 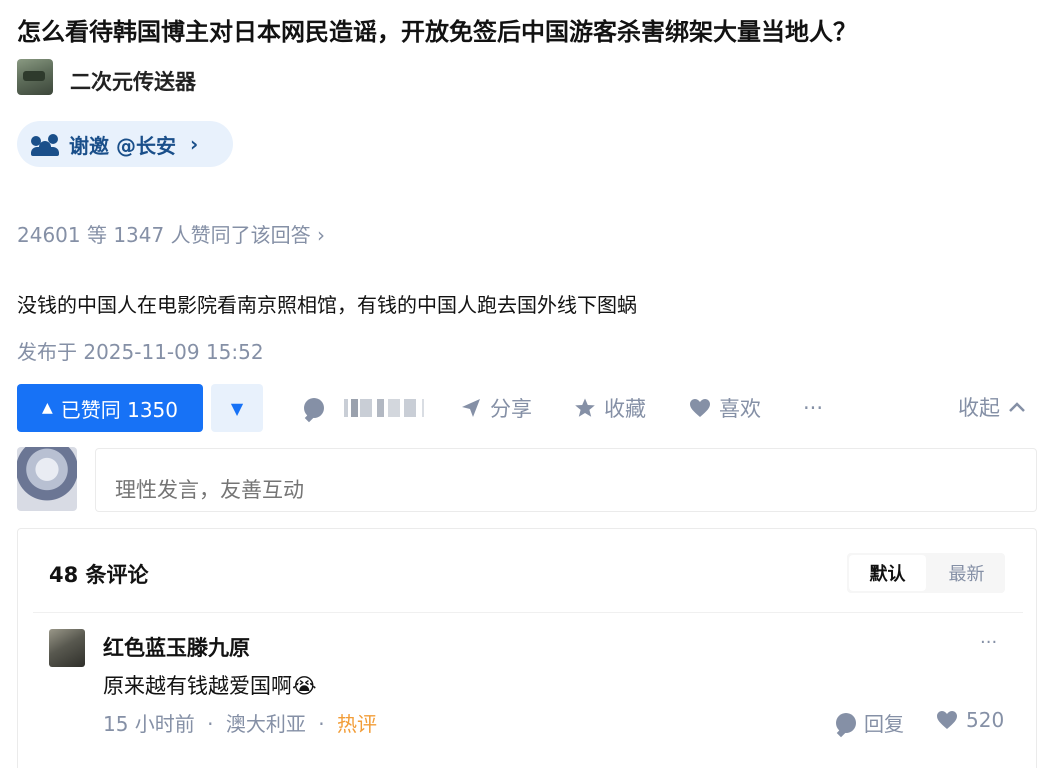 What do you see at coordinates (140, 352) in the screenshot?
I see `publish-time: 发布于 2025-11-09 15:52` at bounding box center [140, 352].